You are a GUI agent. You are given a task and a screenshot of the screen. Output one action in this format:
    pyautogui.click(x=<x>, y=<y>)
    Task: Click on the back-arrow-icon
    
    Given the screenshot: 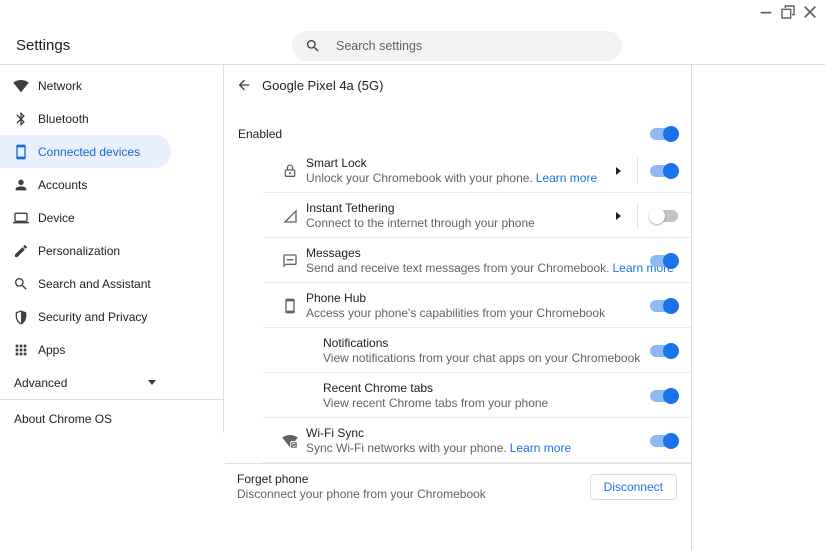 What is the action you would take?
    pyautogui.click(x=244, y=85)
    